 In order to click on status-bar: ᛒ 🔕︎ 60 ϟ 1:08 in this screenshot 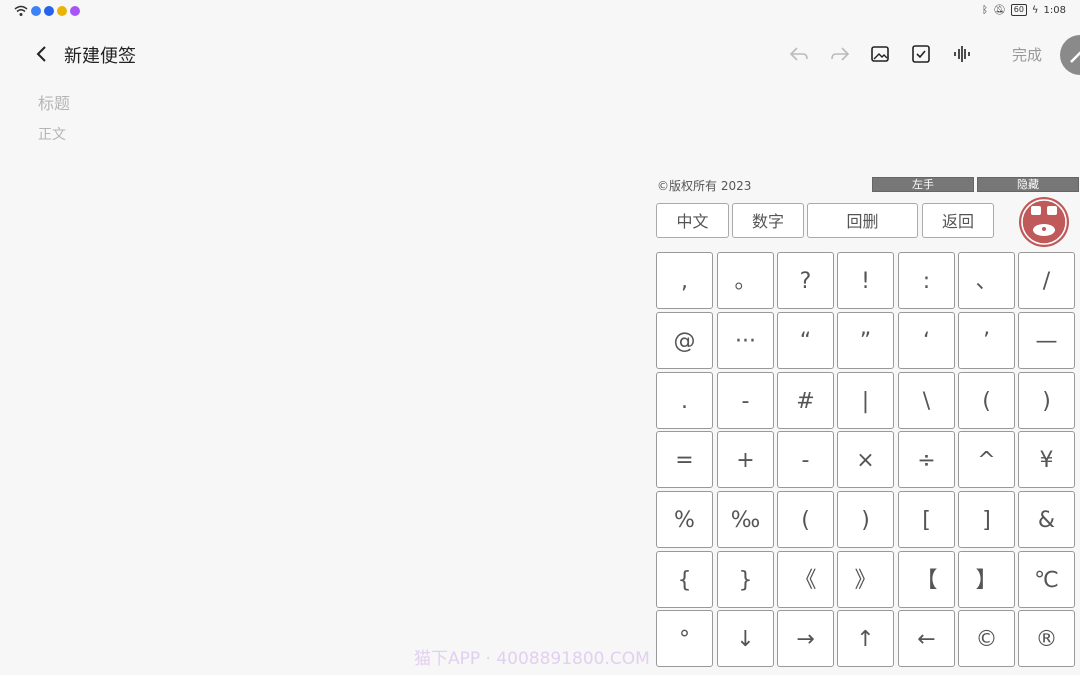, I will do `click(540, 12)`.